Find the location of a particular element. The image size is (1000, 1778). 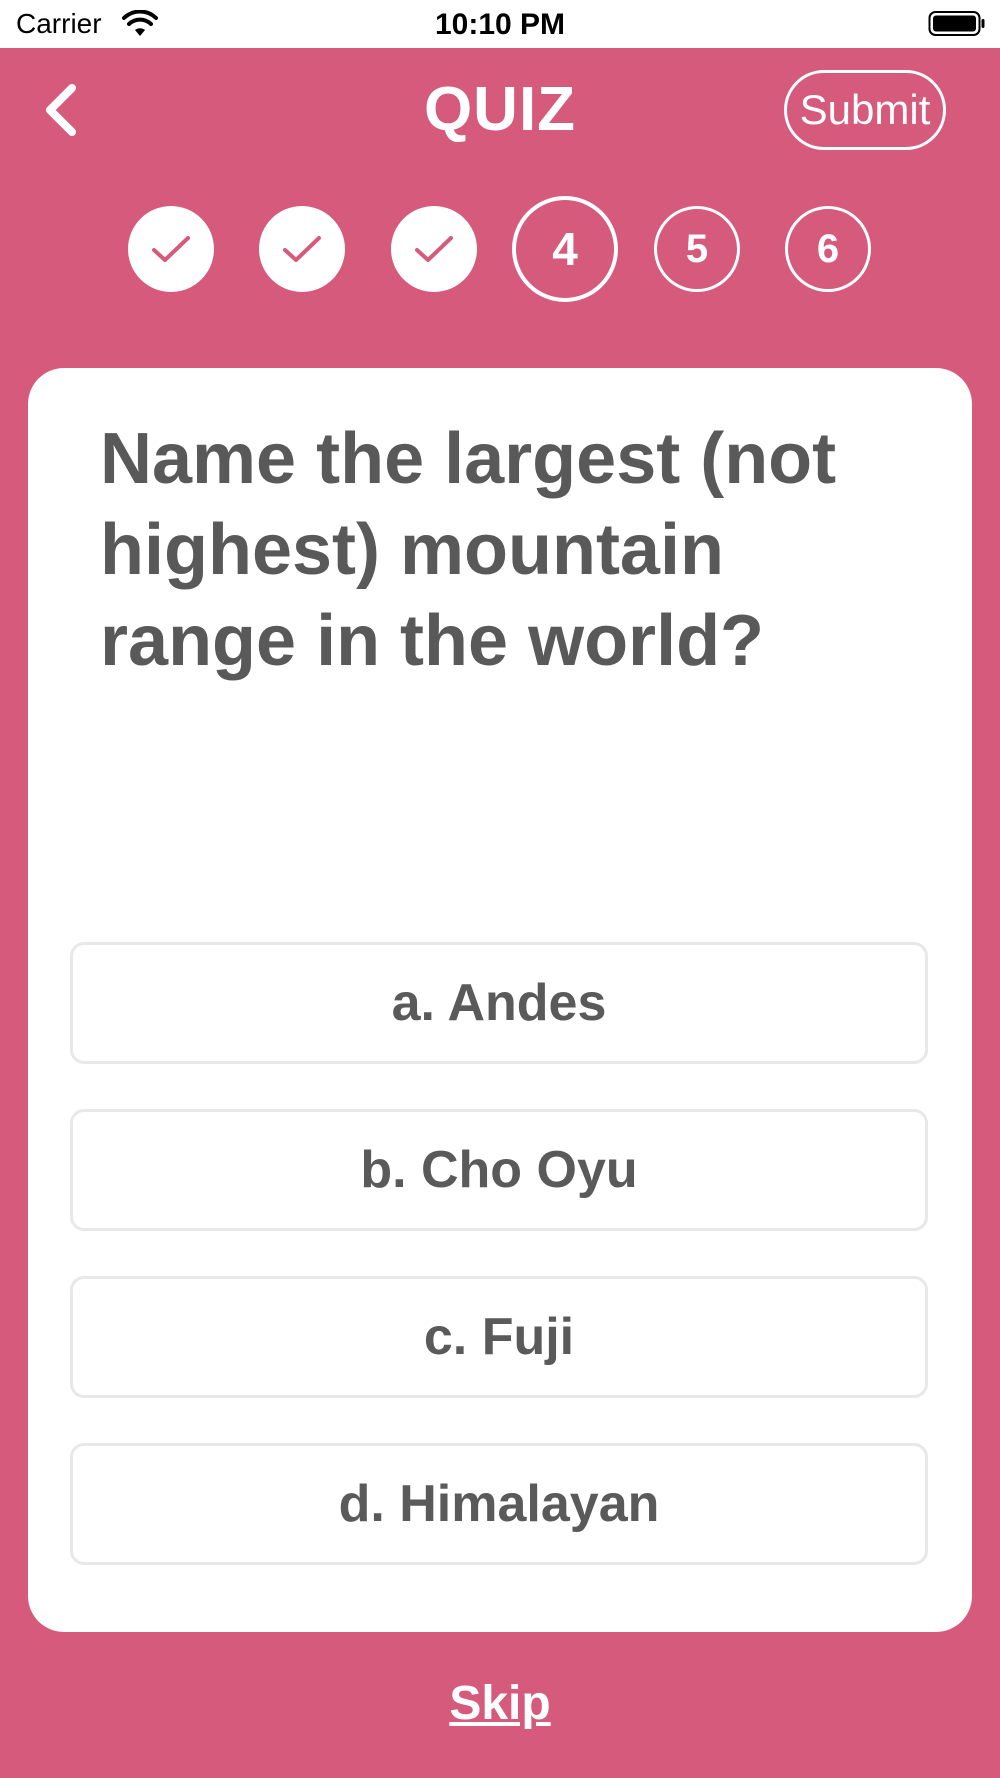

submit-button: Submit is located at coordinates (865, 110).